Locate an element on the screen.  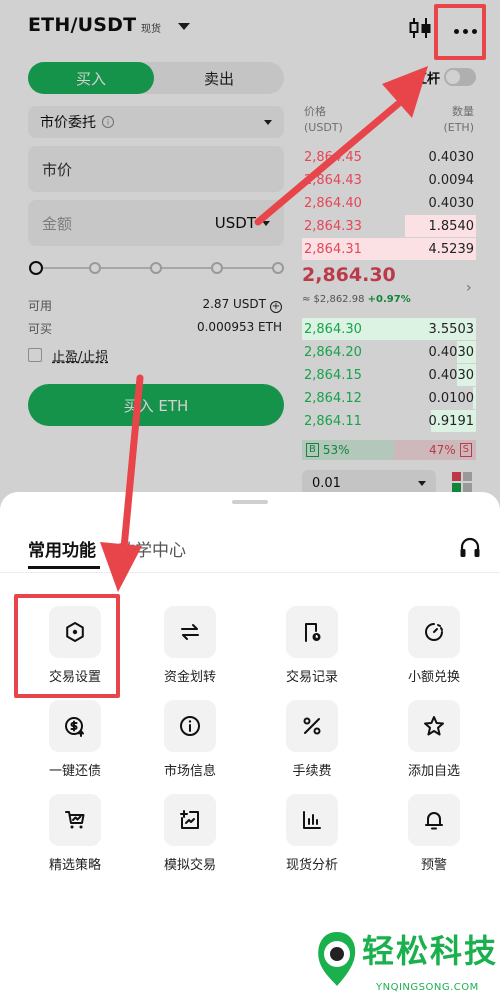
sheet-drag-handle is located at coordinates (250, 502).